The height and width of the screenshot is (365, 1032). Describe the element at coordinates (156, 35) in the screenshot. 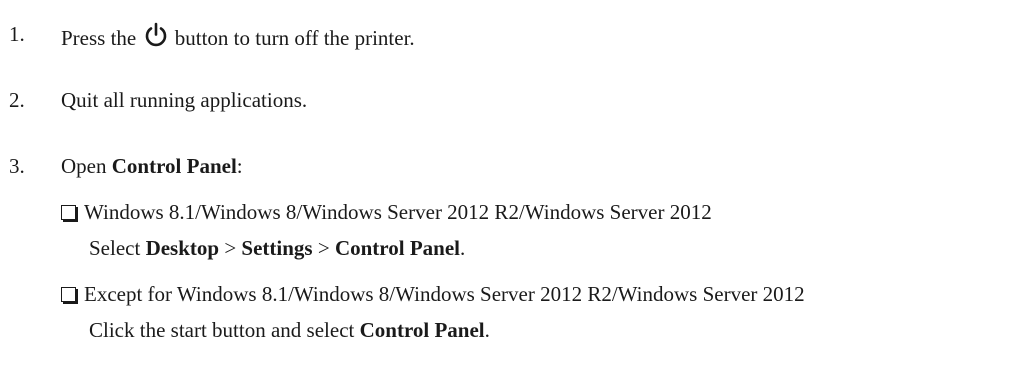

I see `power-icon` at that location.